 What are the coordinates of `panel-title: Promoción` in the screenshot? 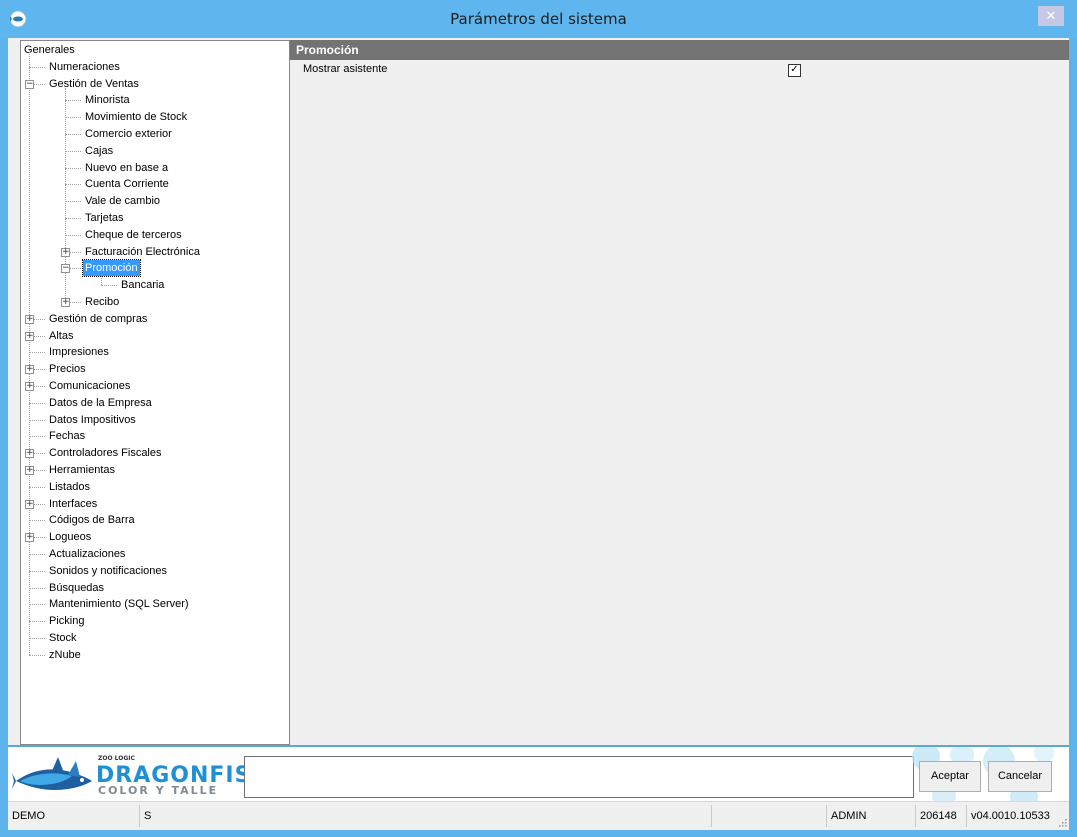 It's located at (679, 50).